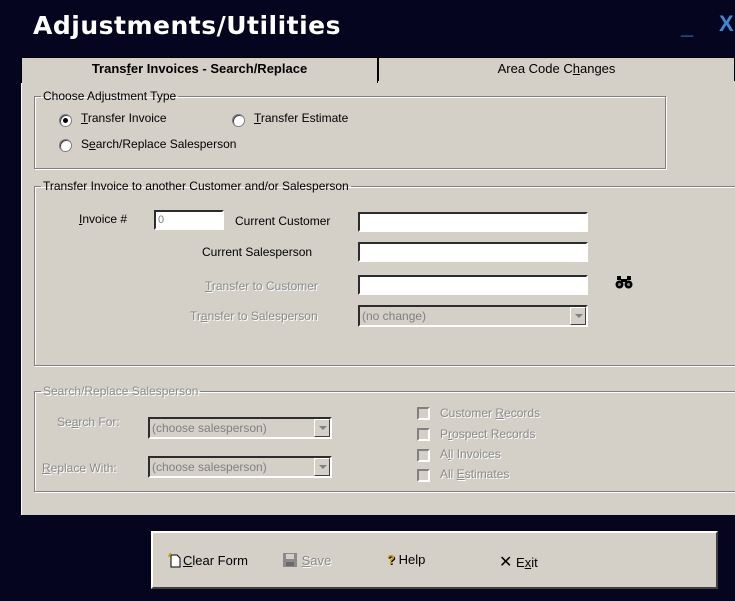 This screenshot has width=735, height=601. What do you see at coordinates (406, 559) in the screenshot?
I see `help-button: ? Help` at bounding box center [406, 559].